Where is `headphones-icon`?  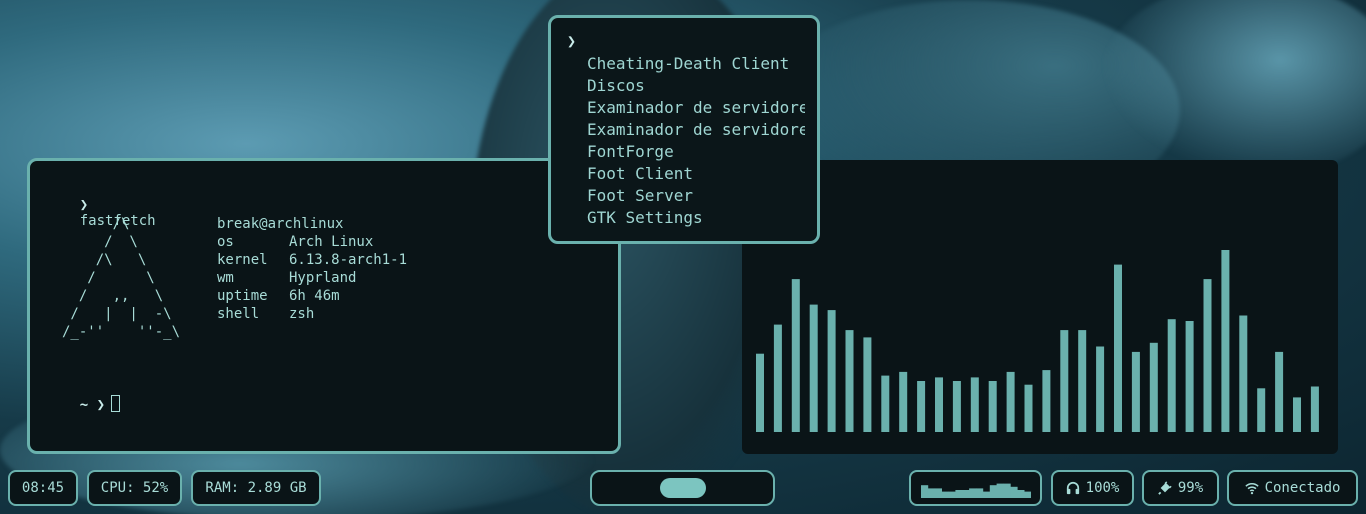
headphones-icon is located at coordinates (1073, 488).